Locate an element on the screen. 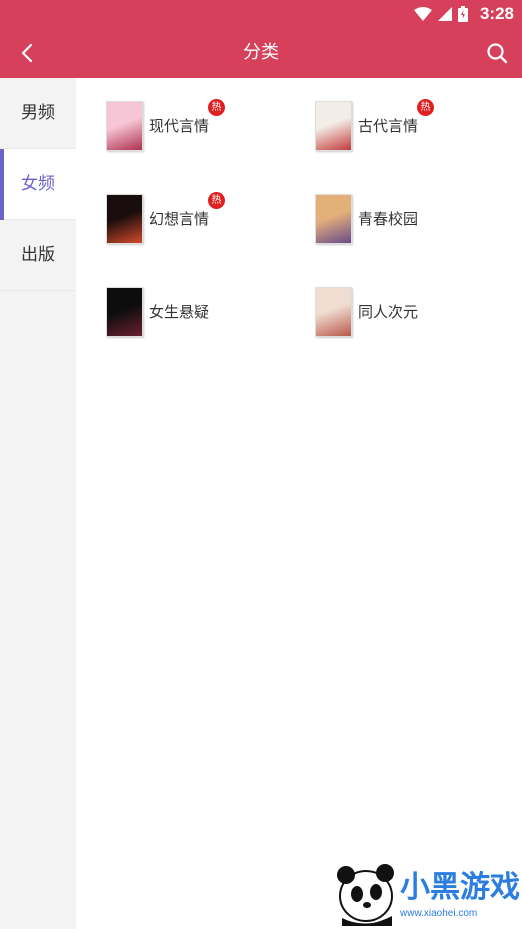 This screenshot has height=929, width=522. category-label: 古代言情 is located at coordinates (388, 126).